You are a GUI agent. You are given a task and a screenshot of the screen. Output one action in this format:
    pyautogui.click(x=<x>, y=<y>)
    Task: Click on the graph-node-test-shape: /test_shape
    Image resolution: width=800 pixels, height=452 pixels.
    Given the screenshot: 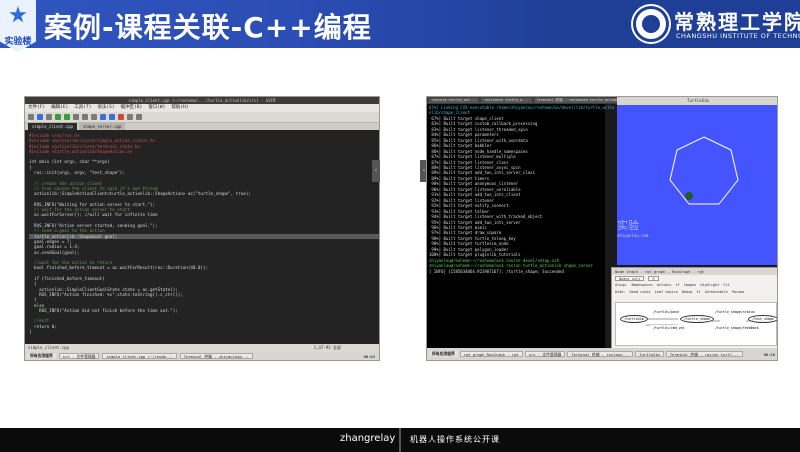 What is the action you would take?
    pyautogui.click(x=762, y=319)
    